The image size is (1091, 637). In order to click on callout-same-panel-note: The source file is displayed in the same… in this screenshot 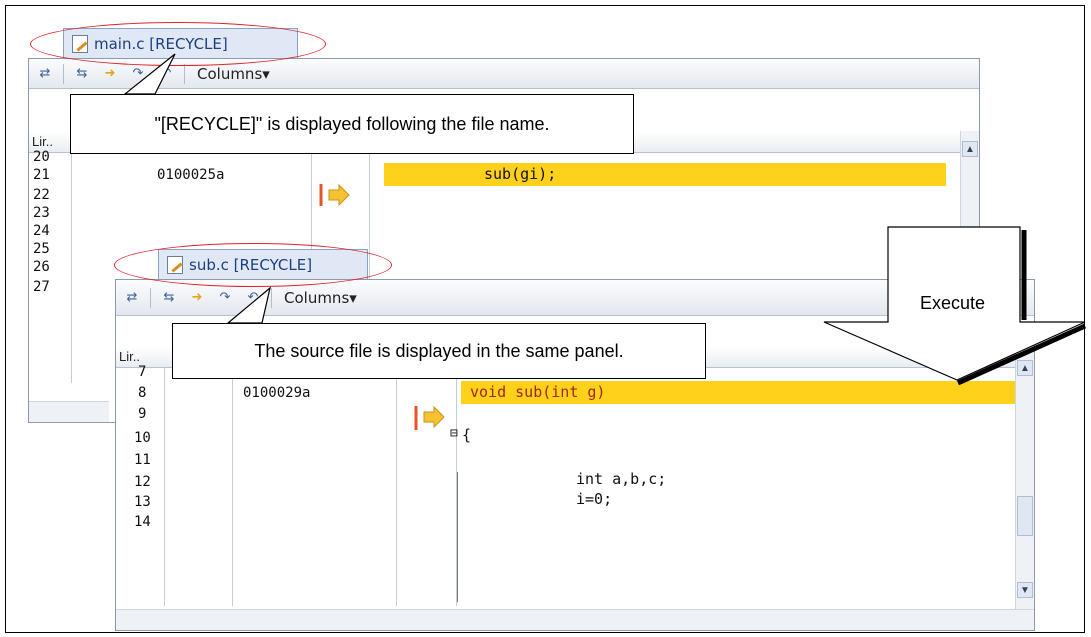, I will do `click(439, 351)`.